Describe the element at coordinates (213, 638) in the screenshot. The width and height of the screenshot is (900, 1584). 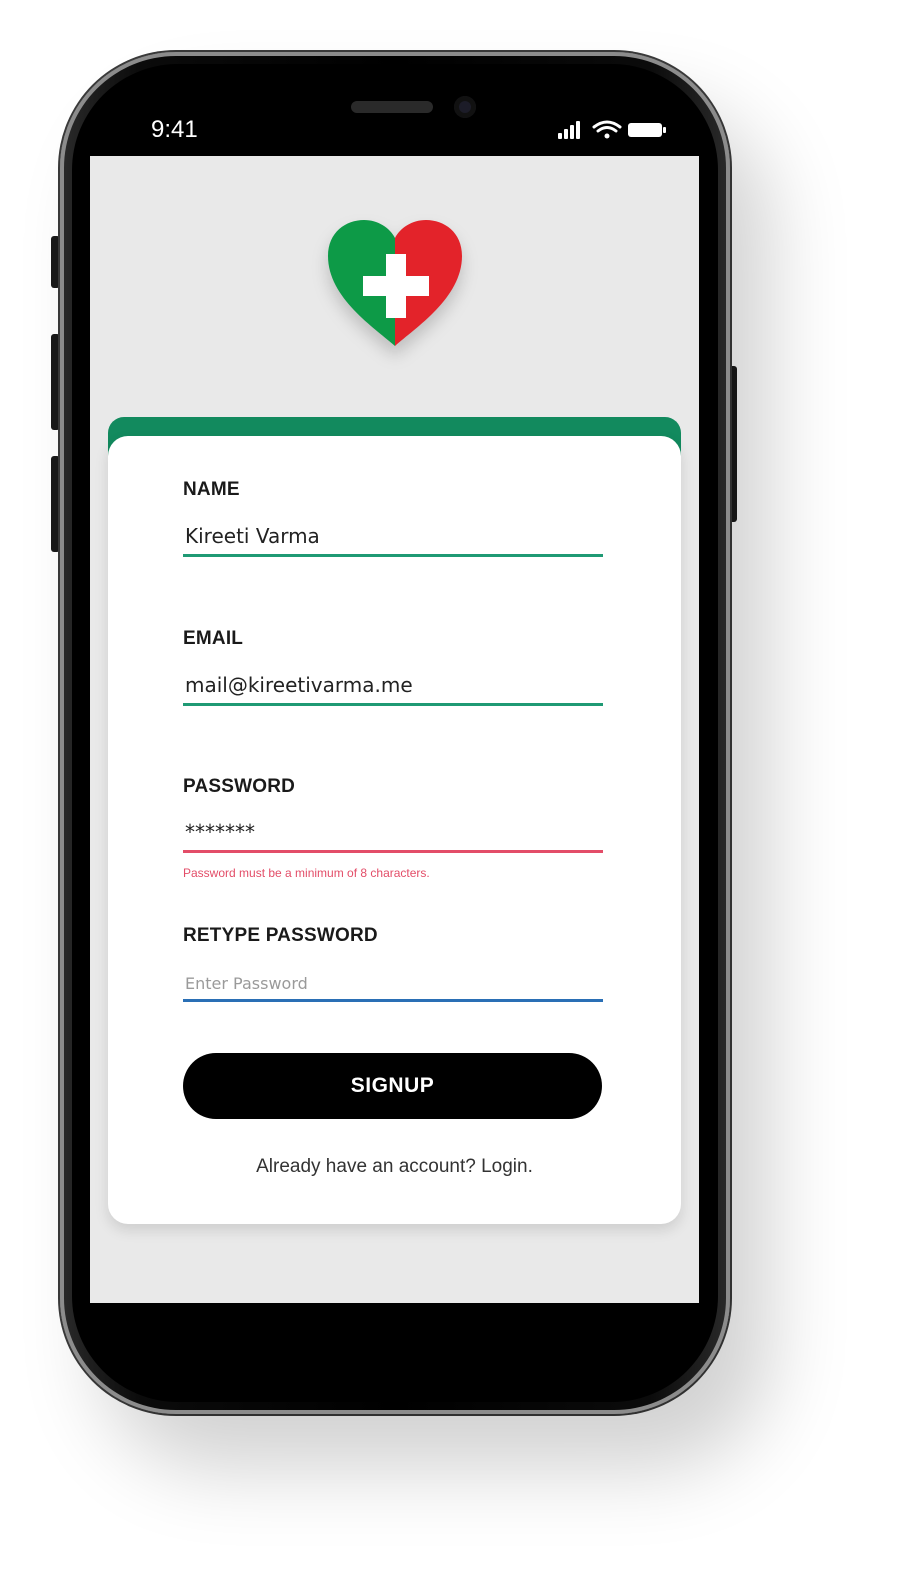
I see `email-label: EMAIL` at that location.